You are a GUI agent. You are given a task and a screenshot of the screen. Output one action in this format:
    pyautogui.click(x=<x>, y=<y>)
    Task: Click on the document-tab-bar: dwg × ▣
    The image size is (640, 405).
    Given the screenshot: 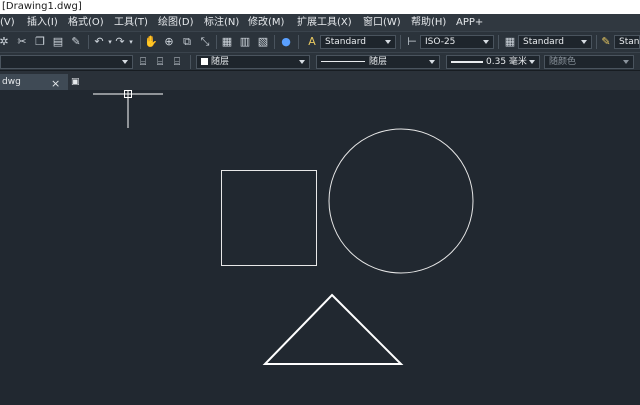 What is the action you would take?
    pyautogui.click(x=320, y=80)
    